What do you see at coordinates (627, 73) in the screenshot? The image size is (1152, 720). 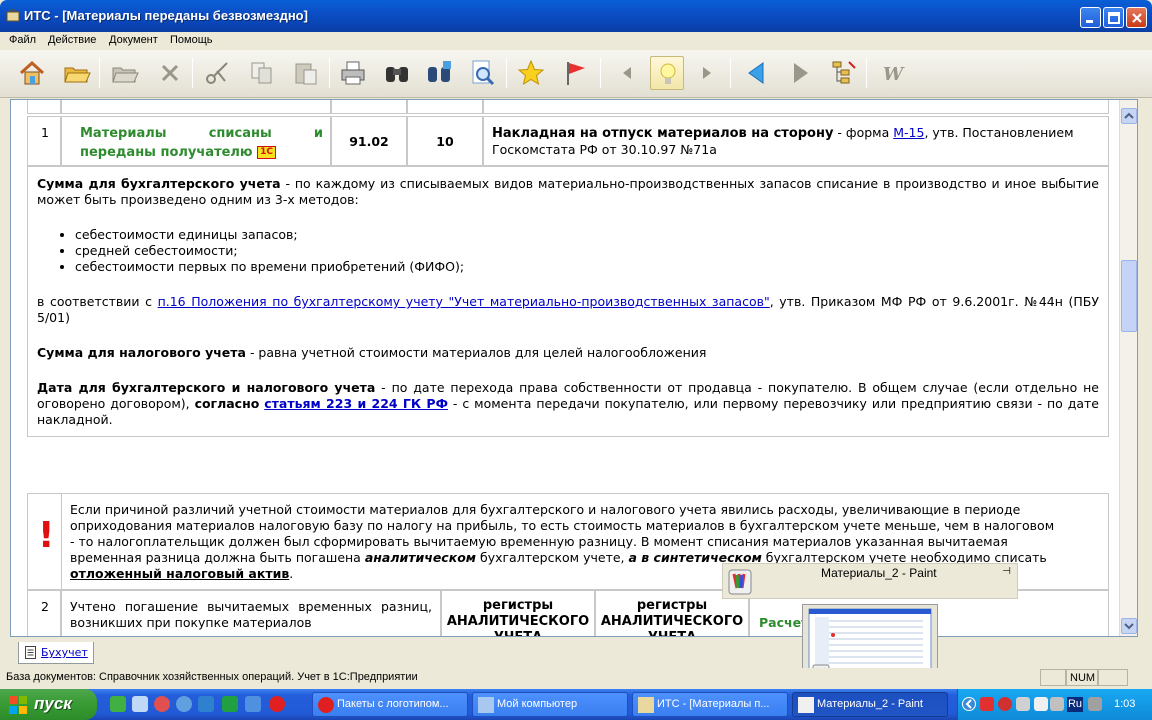 I see `prev-arrow-icon` at bounding box center [627, 73].